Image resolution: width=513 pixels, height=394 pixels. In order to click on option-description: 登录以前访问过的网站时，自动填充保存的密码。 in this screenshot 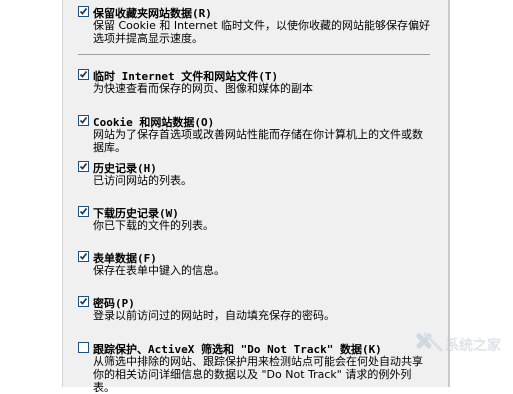, I will do `click(214, 315)`.